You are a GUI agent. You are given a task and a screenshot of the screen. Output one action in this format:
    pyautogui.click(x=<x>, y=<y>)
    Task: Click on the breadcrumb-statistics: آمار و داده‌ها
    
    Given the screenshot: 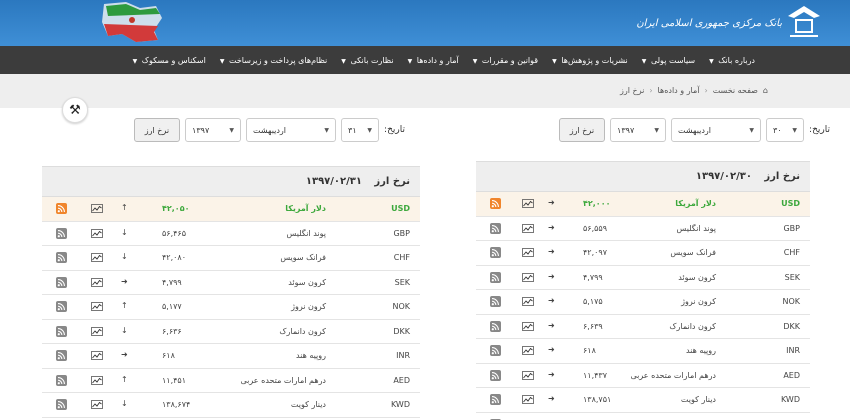 What is the action you would take?
    pyautogui.click(x=679, y=90)
    